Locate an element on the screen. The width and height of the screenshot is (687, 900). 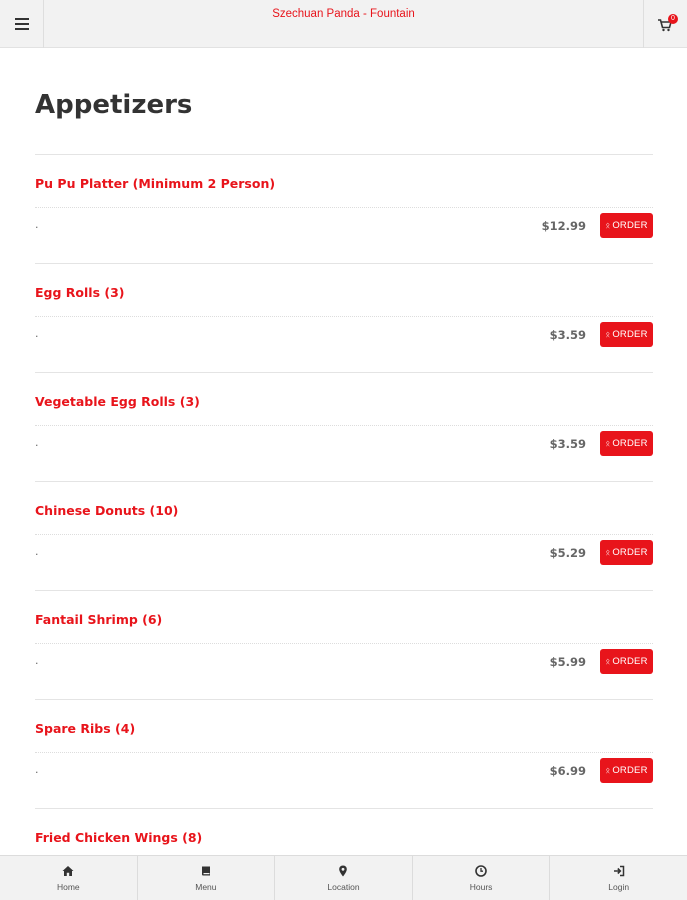
menu-item: Spare Ribs (4) . $6.99 ᛟ ORDER is located at coordinates (344, 754).